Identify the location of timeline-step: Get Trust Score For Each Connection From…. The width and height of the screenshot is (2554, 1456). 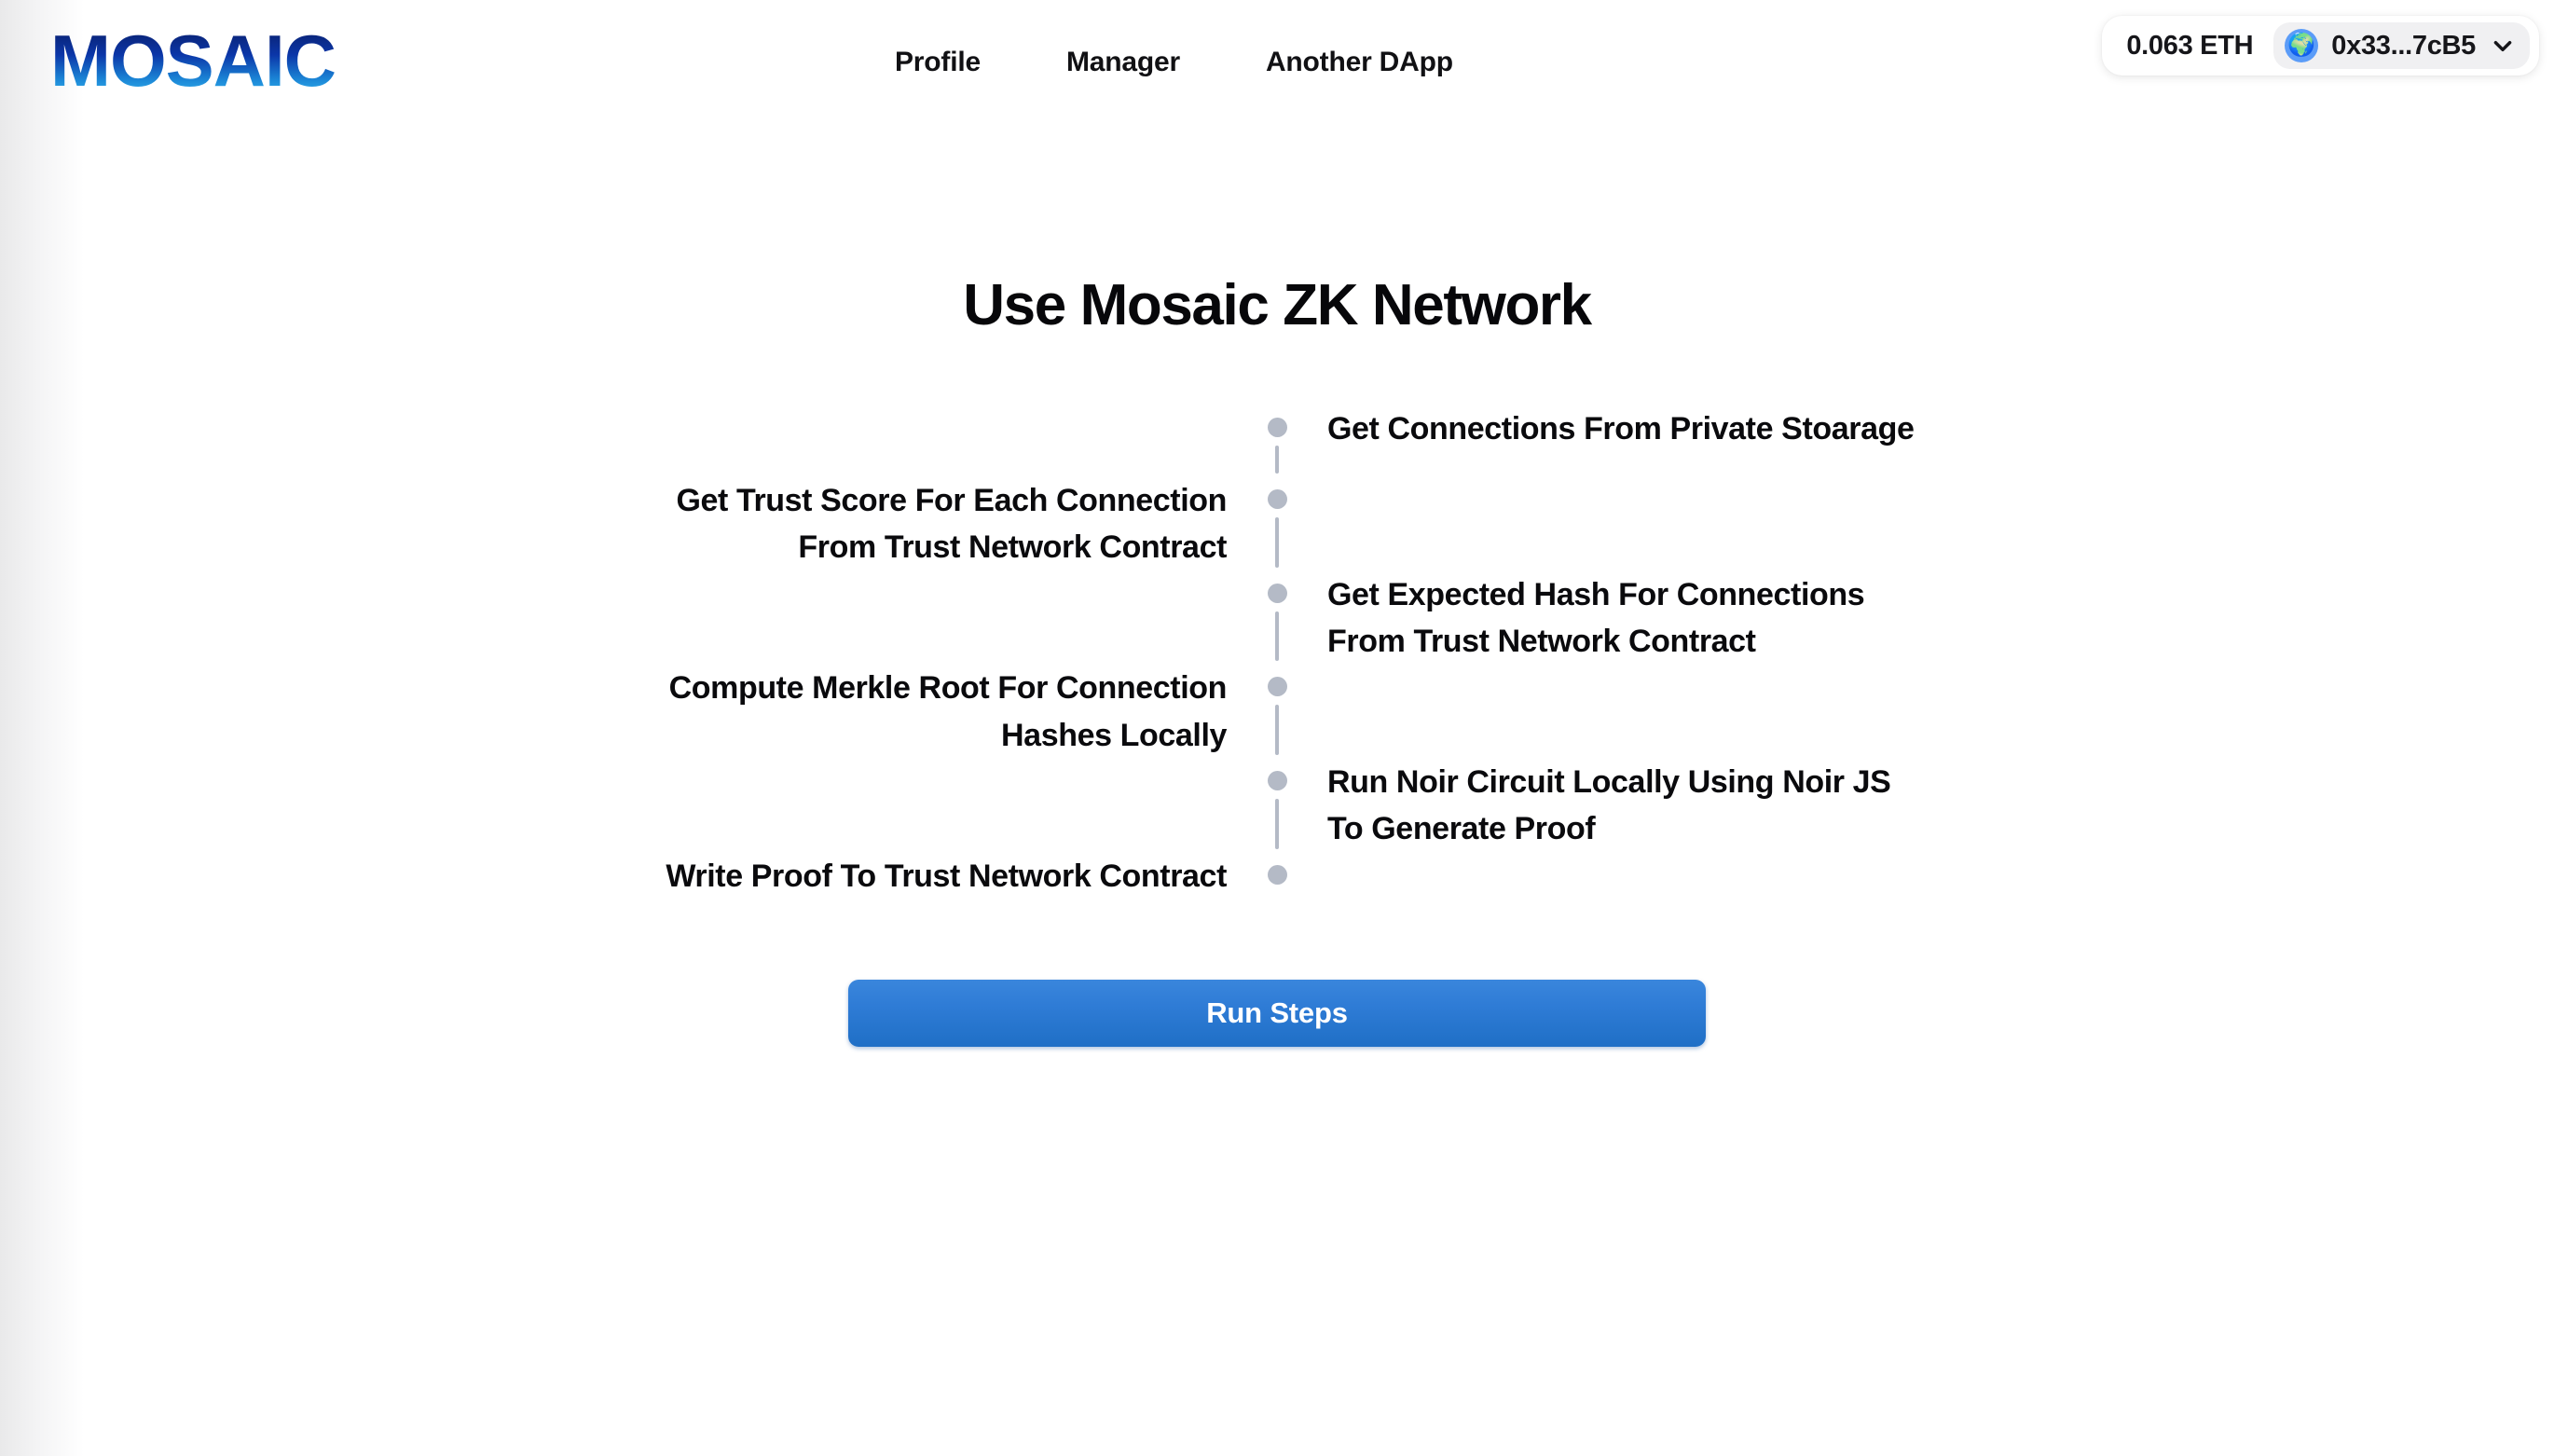
(1277, 524).